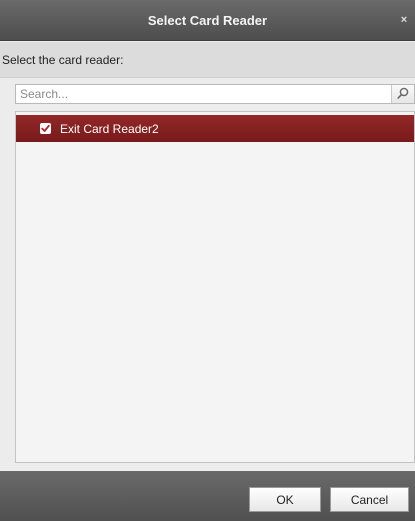  I want to click on cancel-button: Cancel, so click(369, 499).